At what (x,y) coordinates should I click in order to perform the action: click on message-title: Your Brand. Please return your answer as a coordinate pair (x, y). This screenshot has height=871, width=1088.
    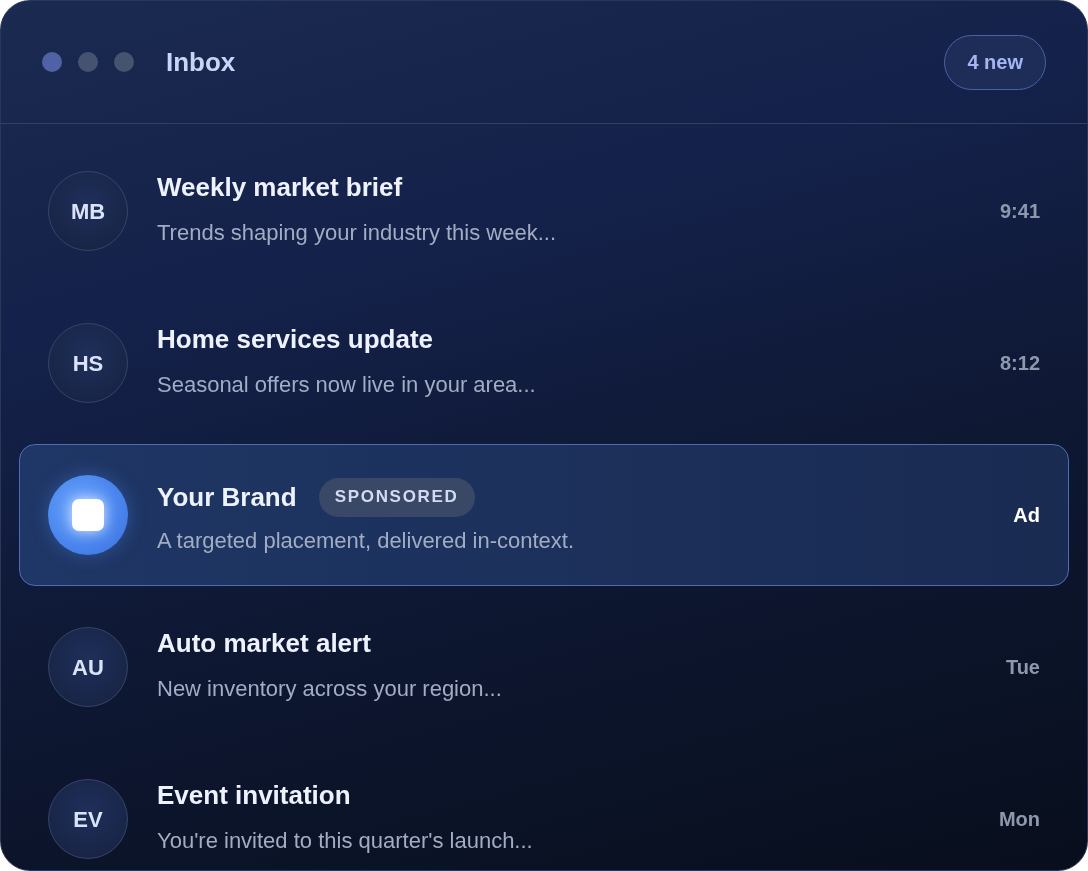
    Looking at the image, I should click on (227, 497).